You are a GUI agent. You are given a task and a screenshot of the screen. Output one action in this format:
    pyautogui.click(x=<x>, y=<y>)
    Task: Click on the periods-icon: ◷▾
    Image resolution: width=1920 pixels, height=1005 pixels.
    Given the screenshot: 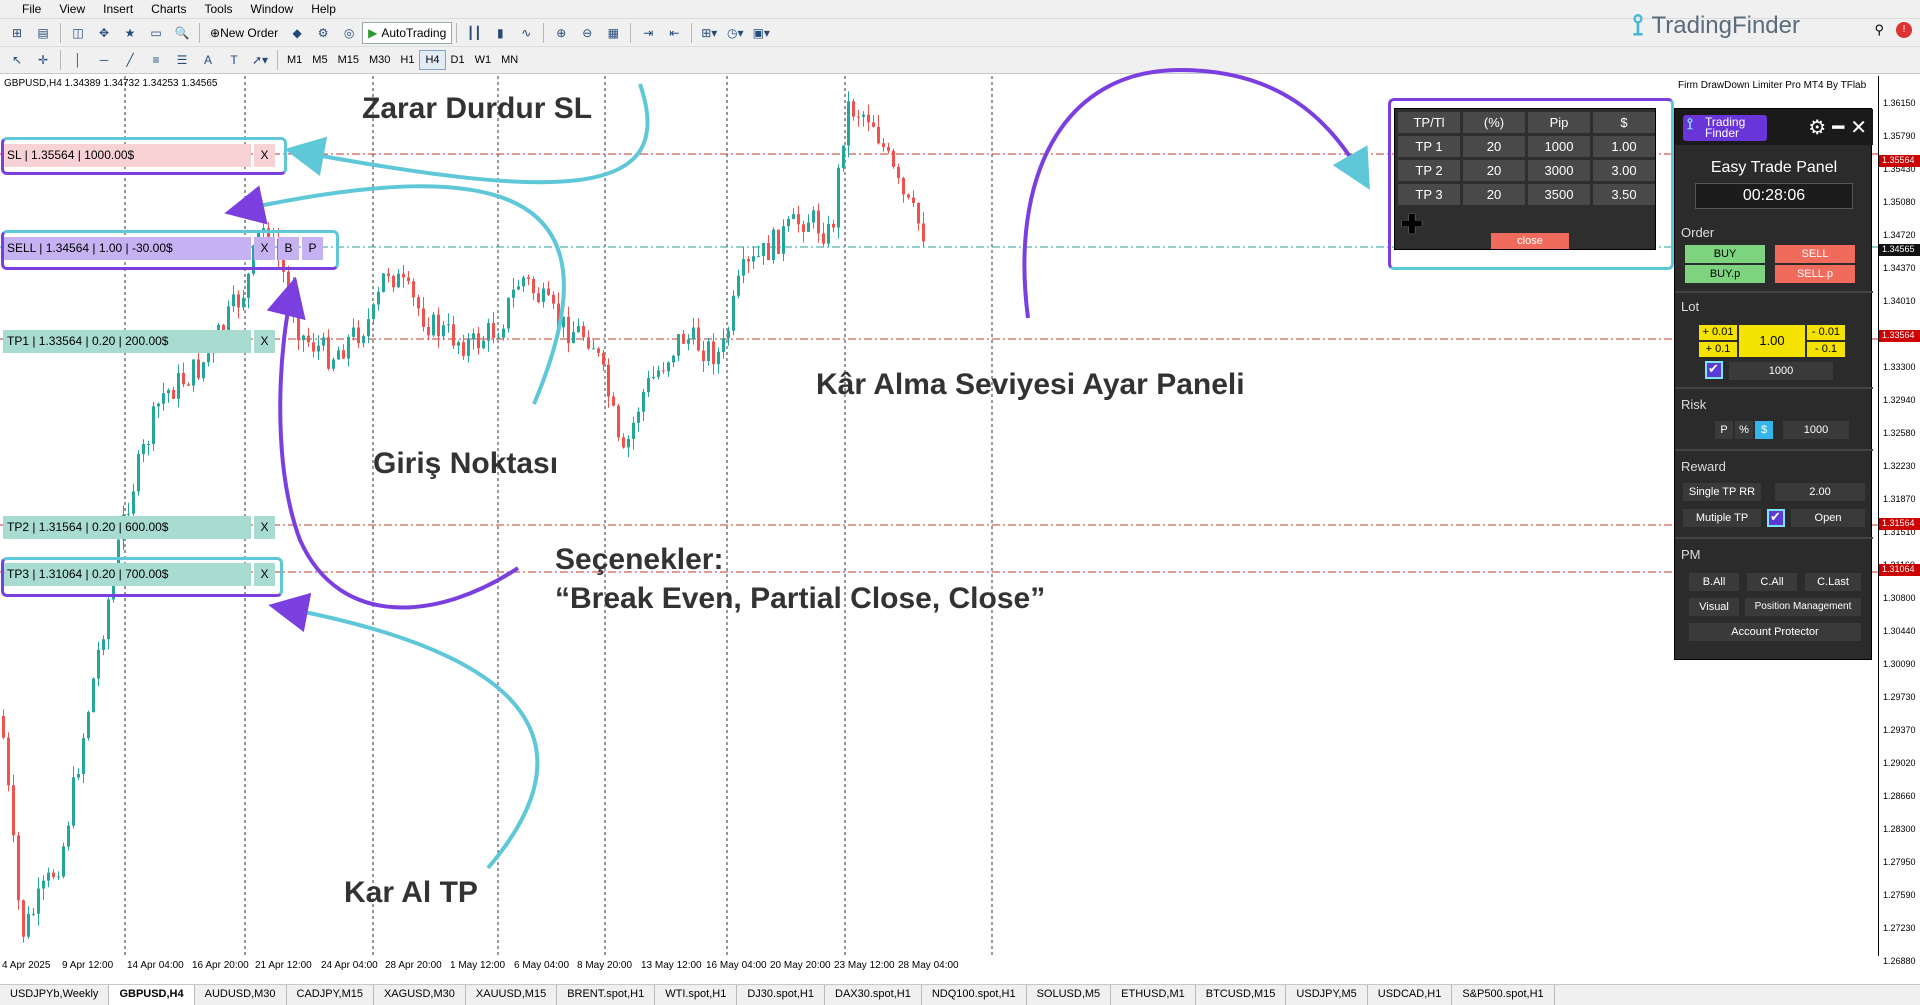 What is the action you would take?
    pyautogui.click(x=735, y=33)
    